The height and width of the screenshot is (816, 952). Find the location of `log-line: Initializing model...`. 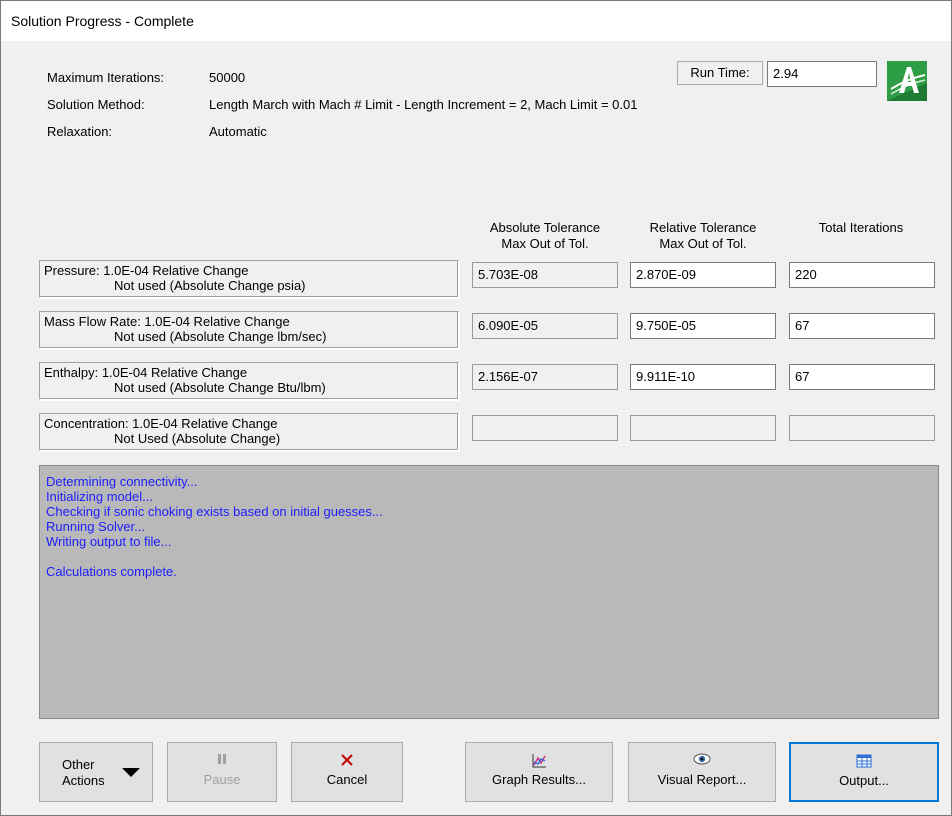

log-line: Initializing model... is located at coordinates (99, 496).